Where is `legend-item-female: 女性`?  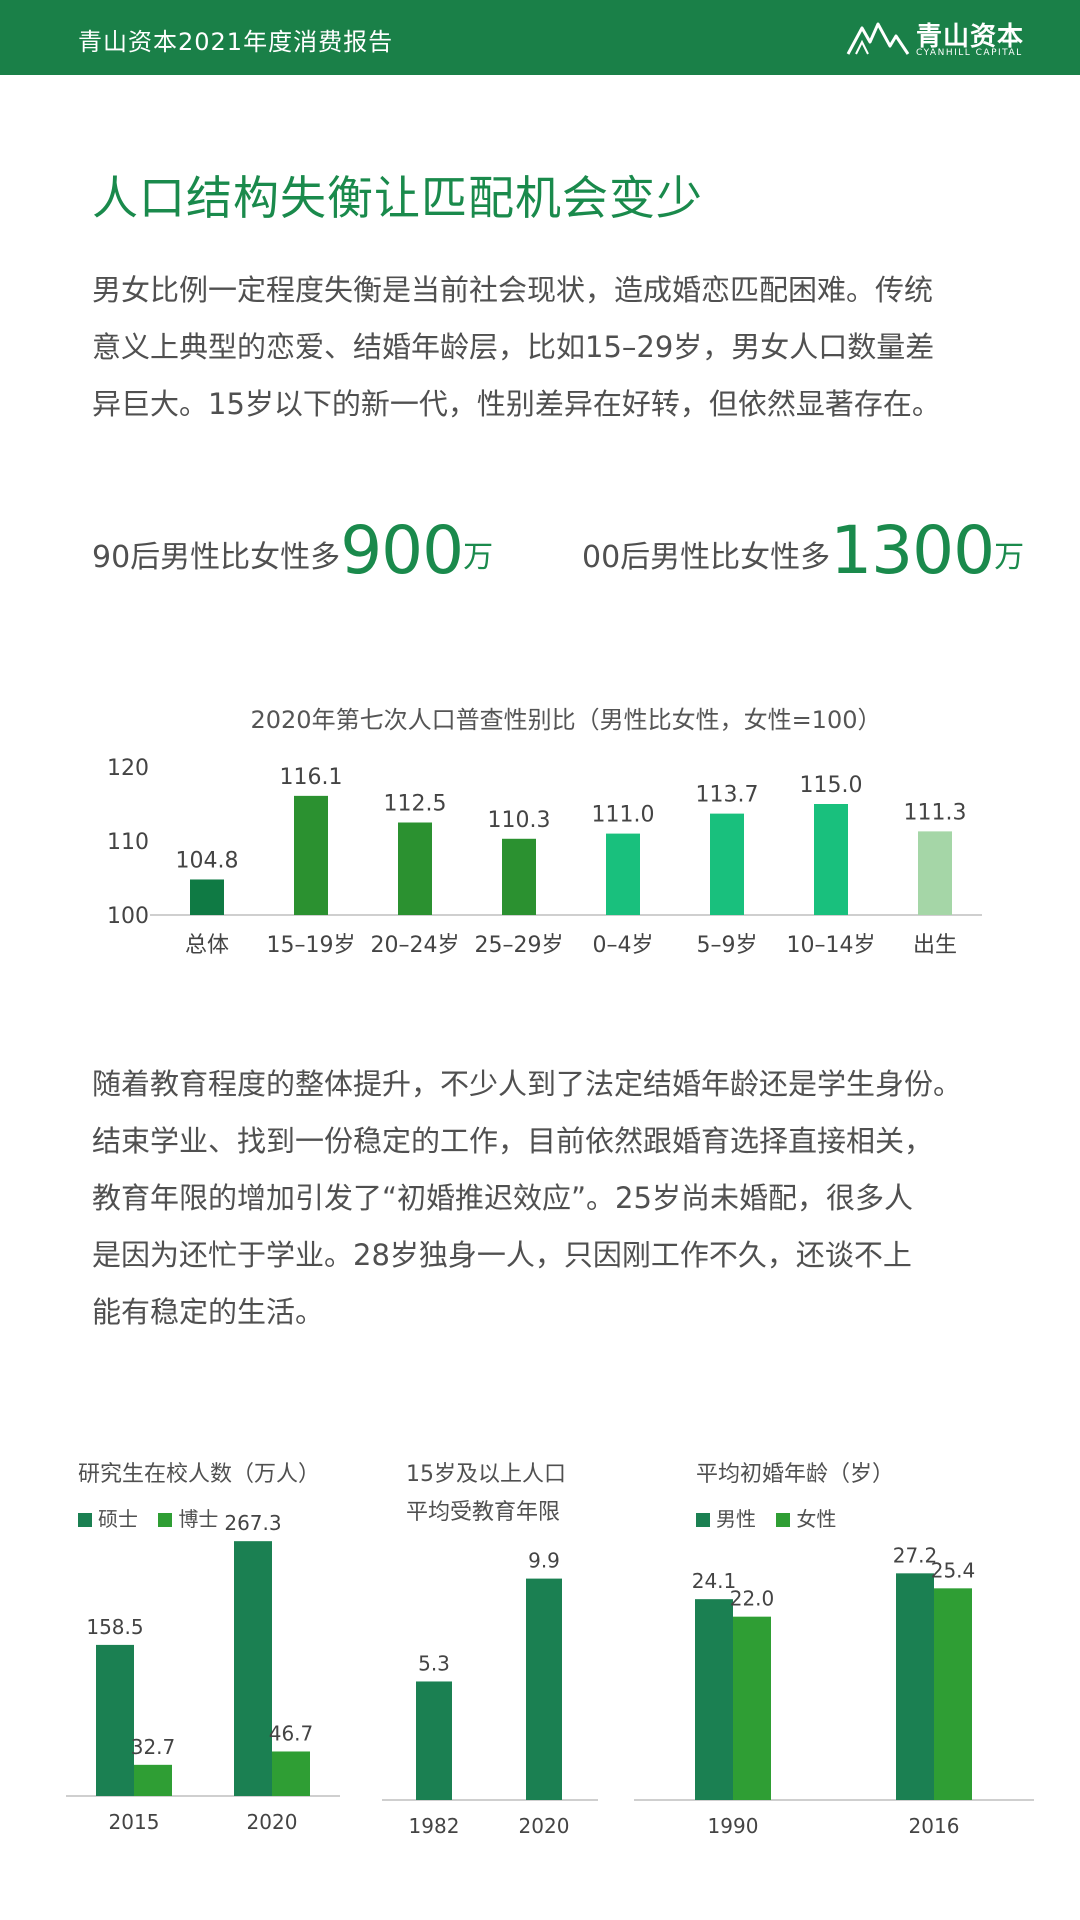
legend-item-female: 女性 is located at coordinates (806, 1519).